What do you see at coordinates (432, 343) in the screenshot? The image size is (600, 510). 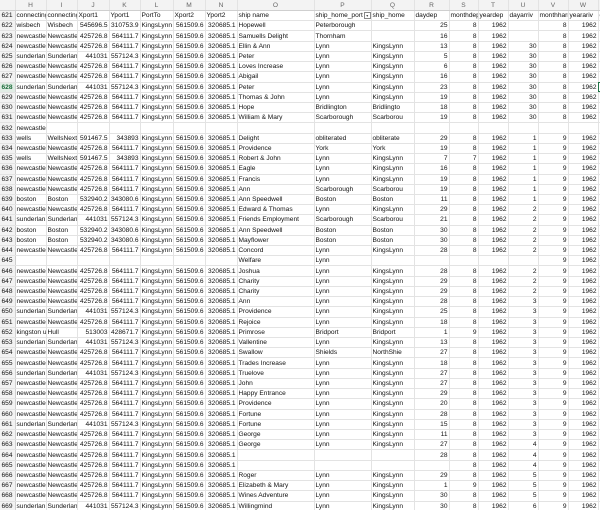 I see `grid-cell: 13` at bounding box center [432, 343].